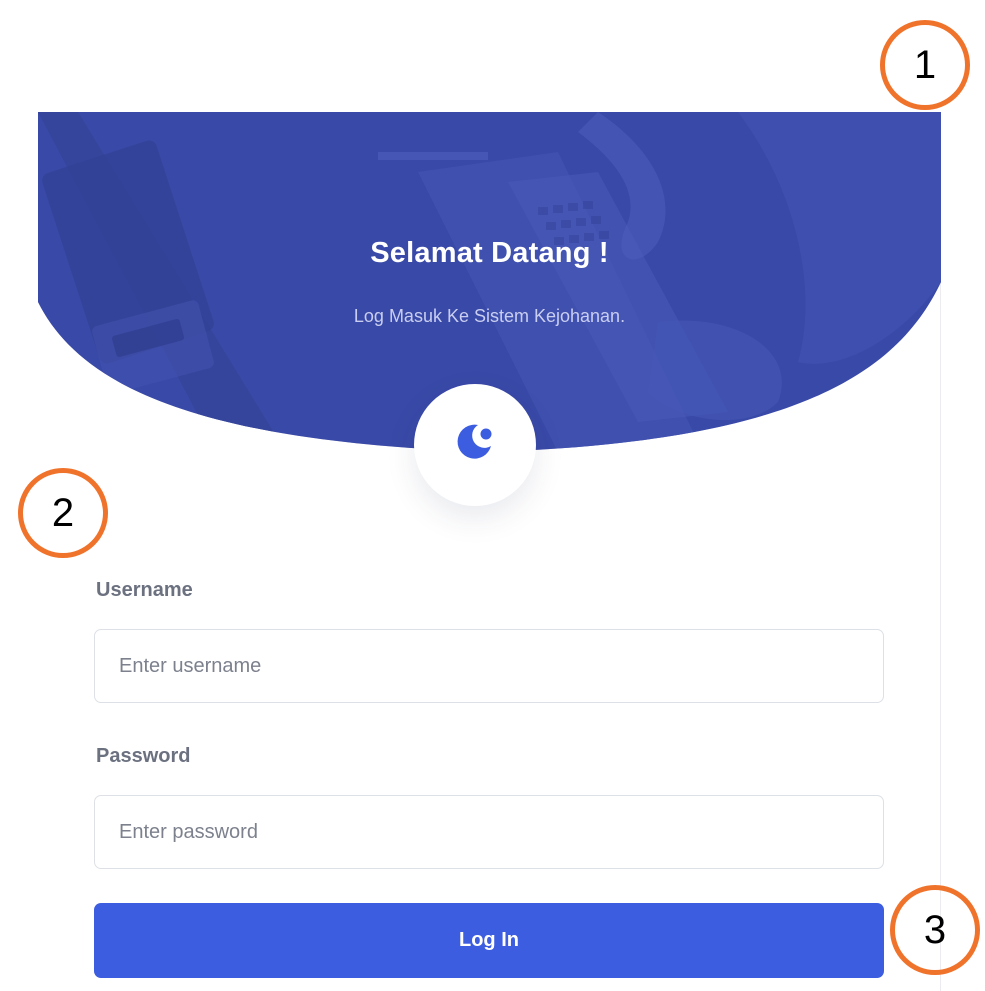 Image resolution: width=985 pixels, height=991 pixels. What do you see at coordinates (489, 940) in the screenshot?
I see `login-button: Log In` at bounding box center [489, 940].